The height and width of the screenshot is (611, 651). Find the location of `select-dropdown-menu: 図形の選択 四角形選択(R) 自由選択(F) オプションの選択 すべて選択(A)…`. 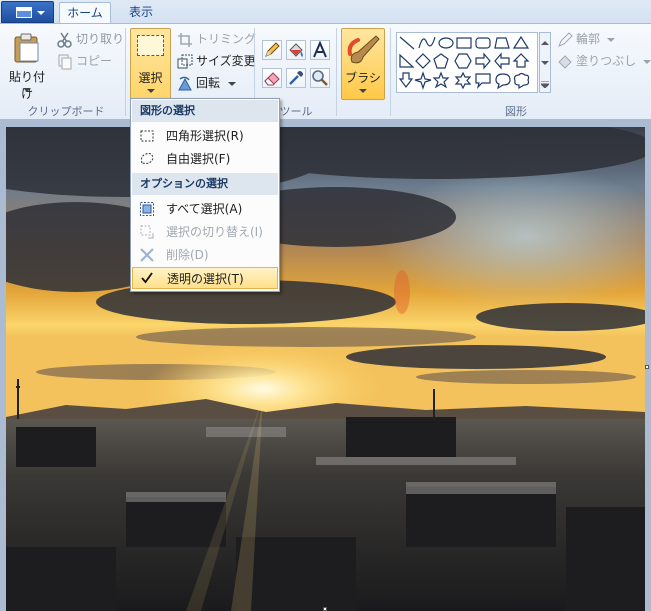

select-dropdown-menu: 図形の選択 四角形選択(R) 自由選択(F) オプションの選択 すべて選択(A)… is located at coordinates (205, 195).